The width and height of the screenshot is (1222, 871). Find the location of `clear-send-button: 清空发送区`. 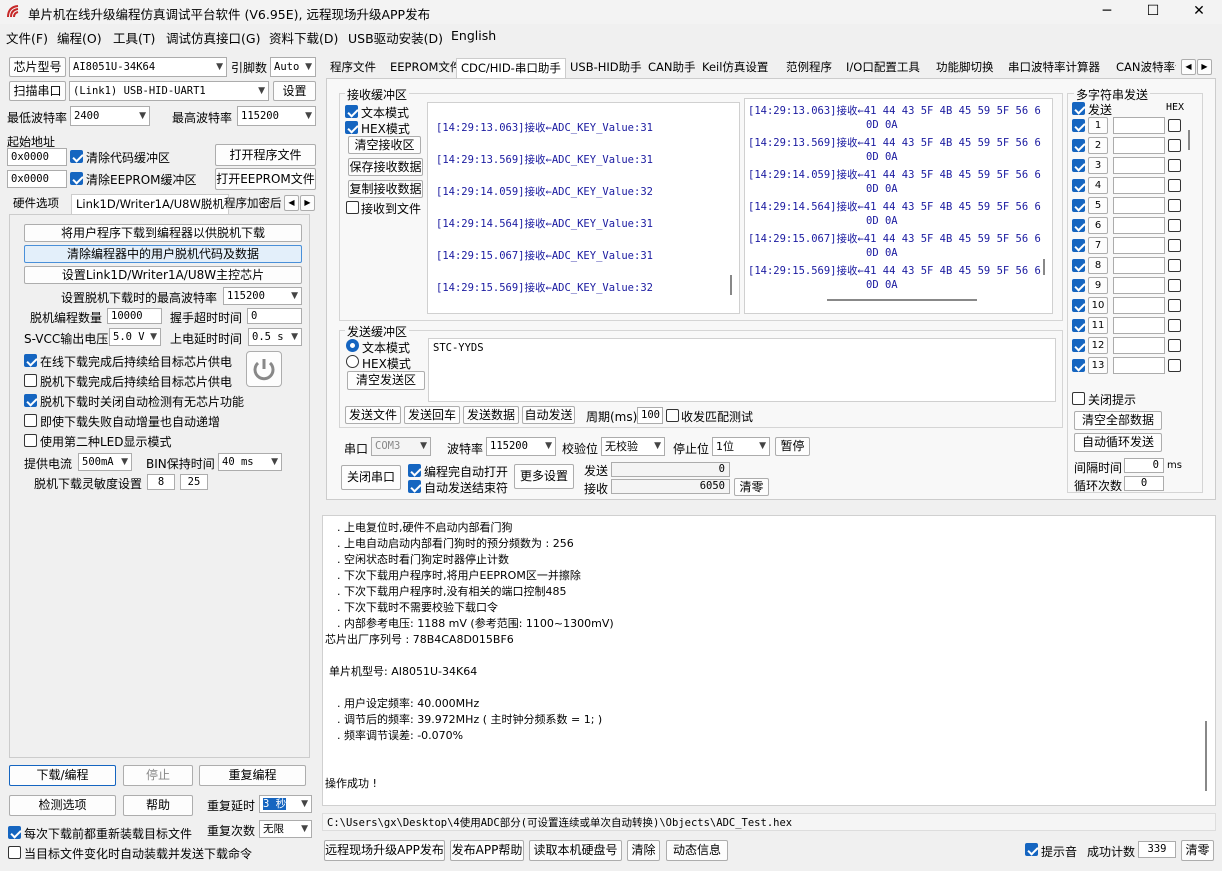

clear-send-button: 清空发送区 is located at coordinates (386, 380).